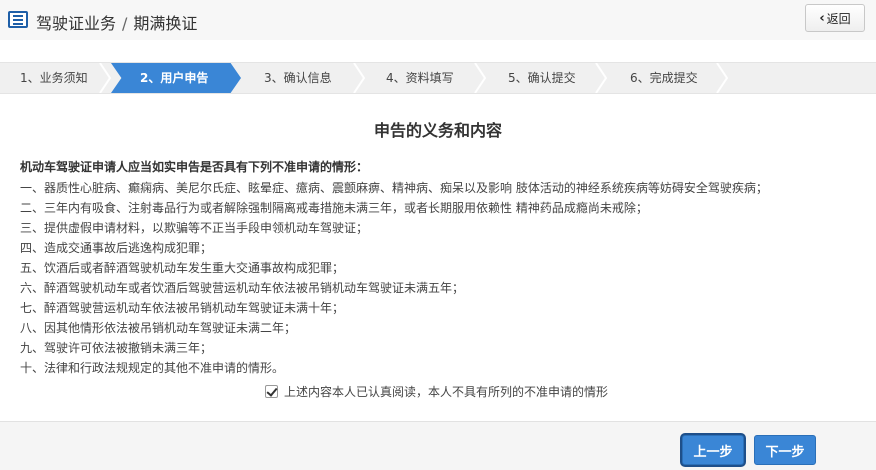 Image resolution: width=876 pixels, height=470 pixels. I want to click on list-item: 三、提供虚假申请材料，以欺骗等不正当手段申领机动车驾驶证；, so click(194, 228).